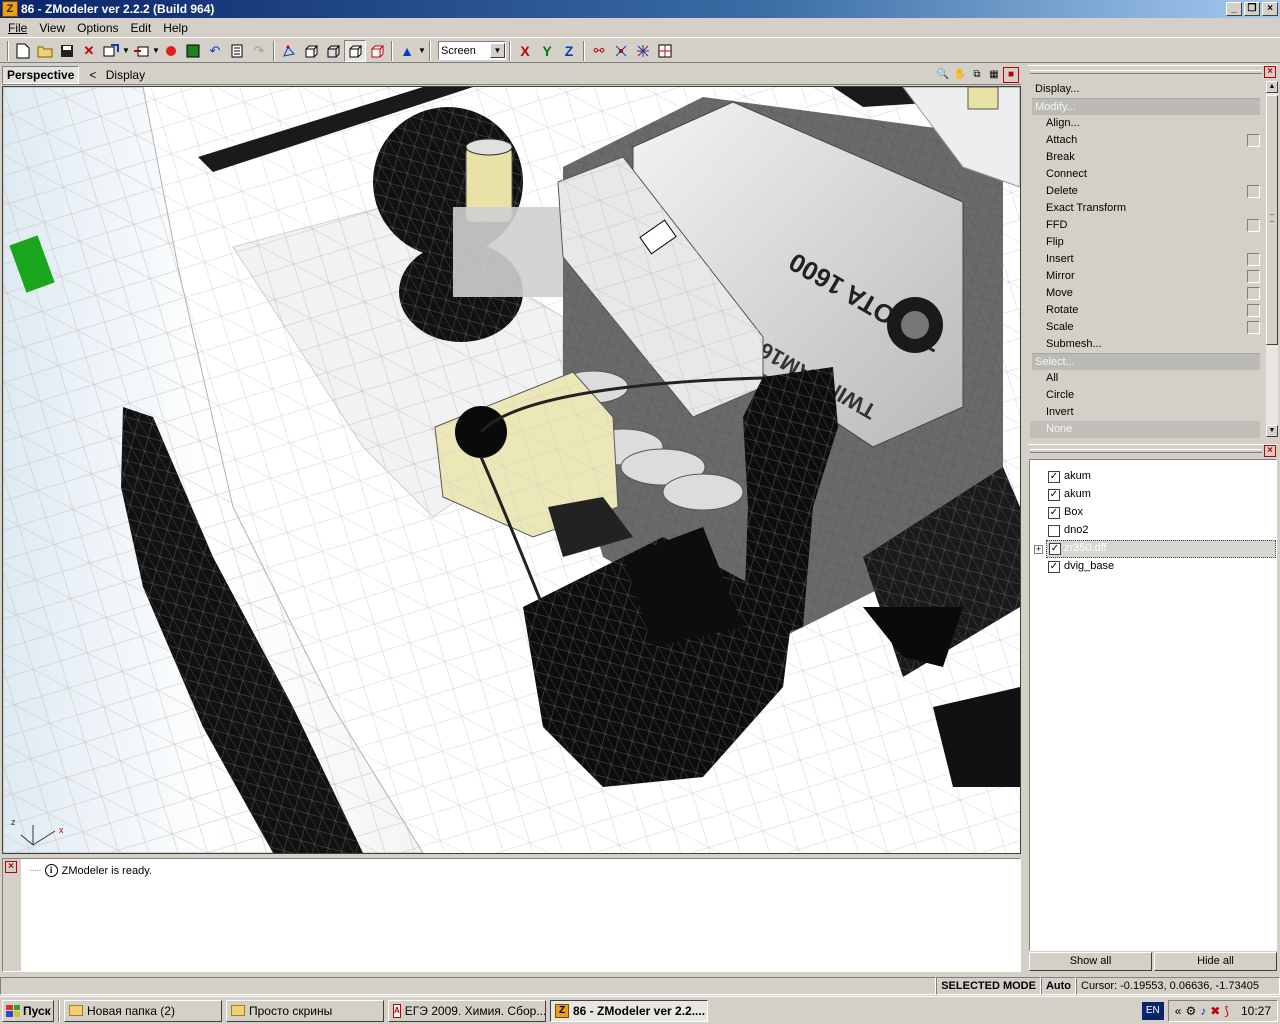 The image size is (1280, 1024). I want to click on command-item: All, so click(1147, 378).